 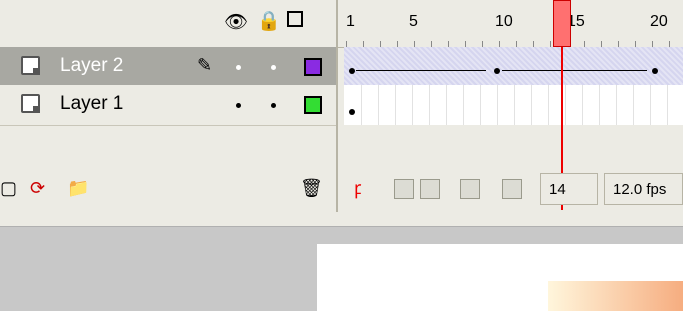 What do you see at coordinates (643, 189) in the screenshot?
I see `frame-rate-field: 12.0 fps` at bounding box center [643, 189].